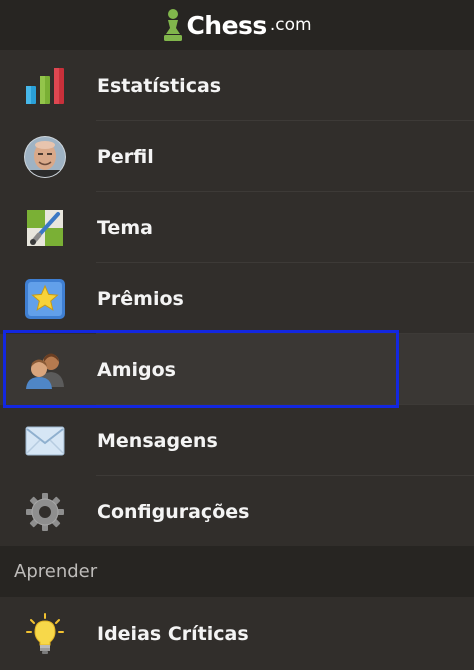 The width and height of the screenshot is (474, 670). Describe the element at coordinates (45, 370) in the screenshot. I see `friends-icon` at that location.